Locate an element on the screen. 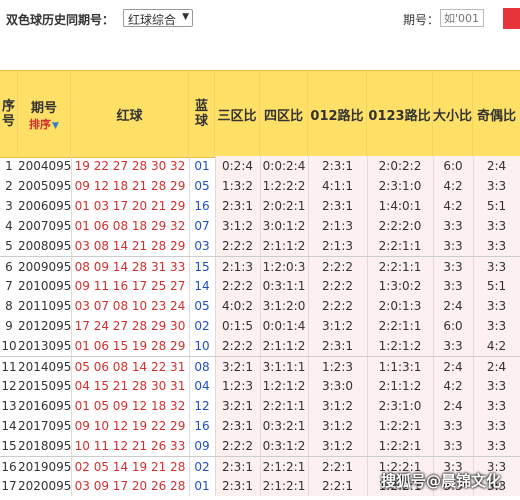 The width and height of the screenshot is (520, 500). cell-zone3: 4:0:2 is located at coordinates (237, 306).